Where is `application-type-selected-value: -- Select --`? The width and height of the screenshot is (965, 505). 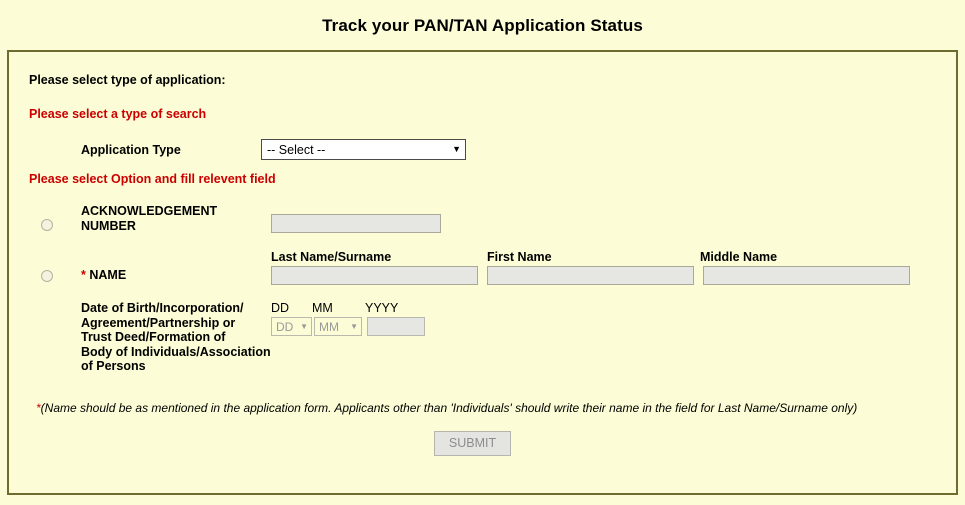
application-type-selected-value: -- Select -- is located at coordinates (296, 149).